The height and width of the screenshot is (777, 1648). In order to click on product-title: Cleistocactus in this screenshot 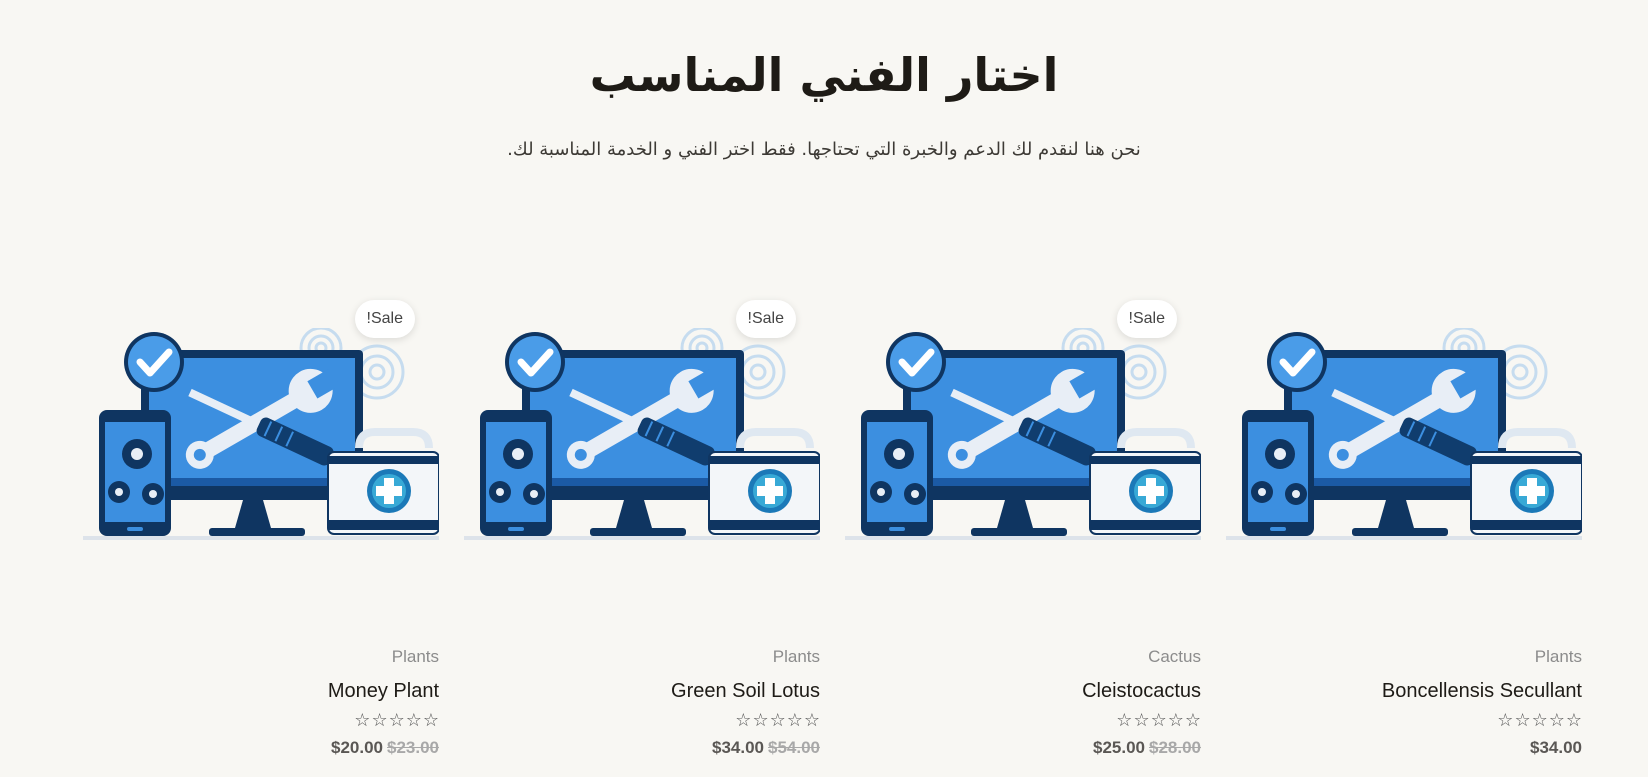, I will do `click(1141, 691)`.